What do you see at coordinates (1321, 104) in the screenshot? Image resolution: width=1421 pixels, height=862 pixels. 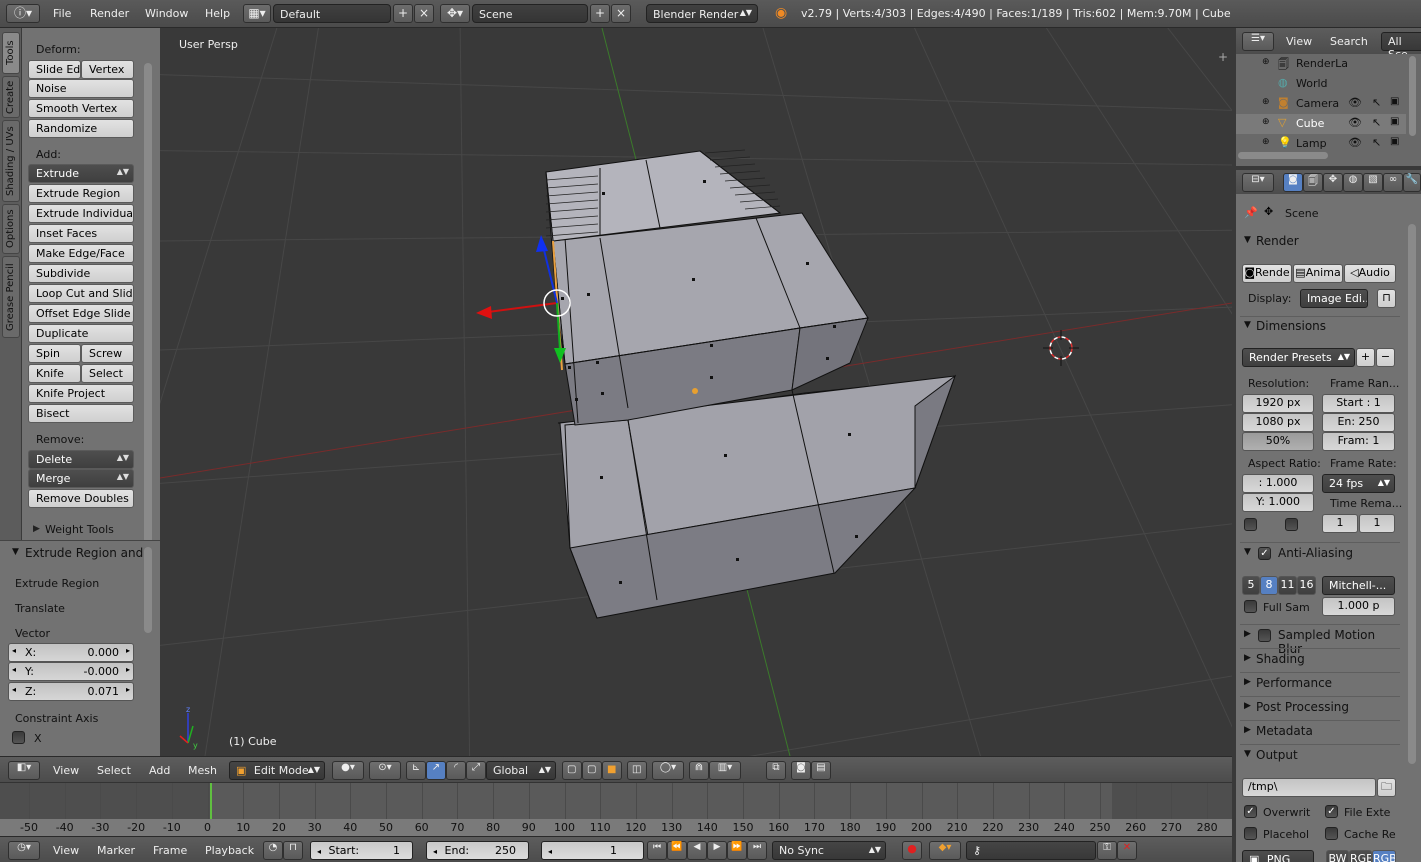 I see `outliner-row-camera: ⊕ ◙ Camera 👁 ↖ ▣` at bounding box center [1321, 104].